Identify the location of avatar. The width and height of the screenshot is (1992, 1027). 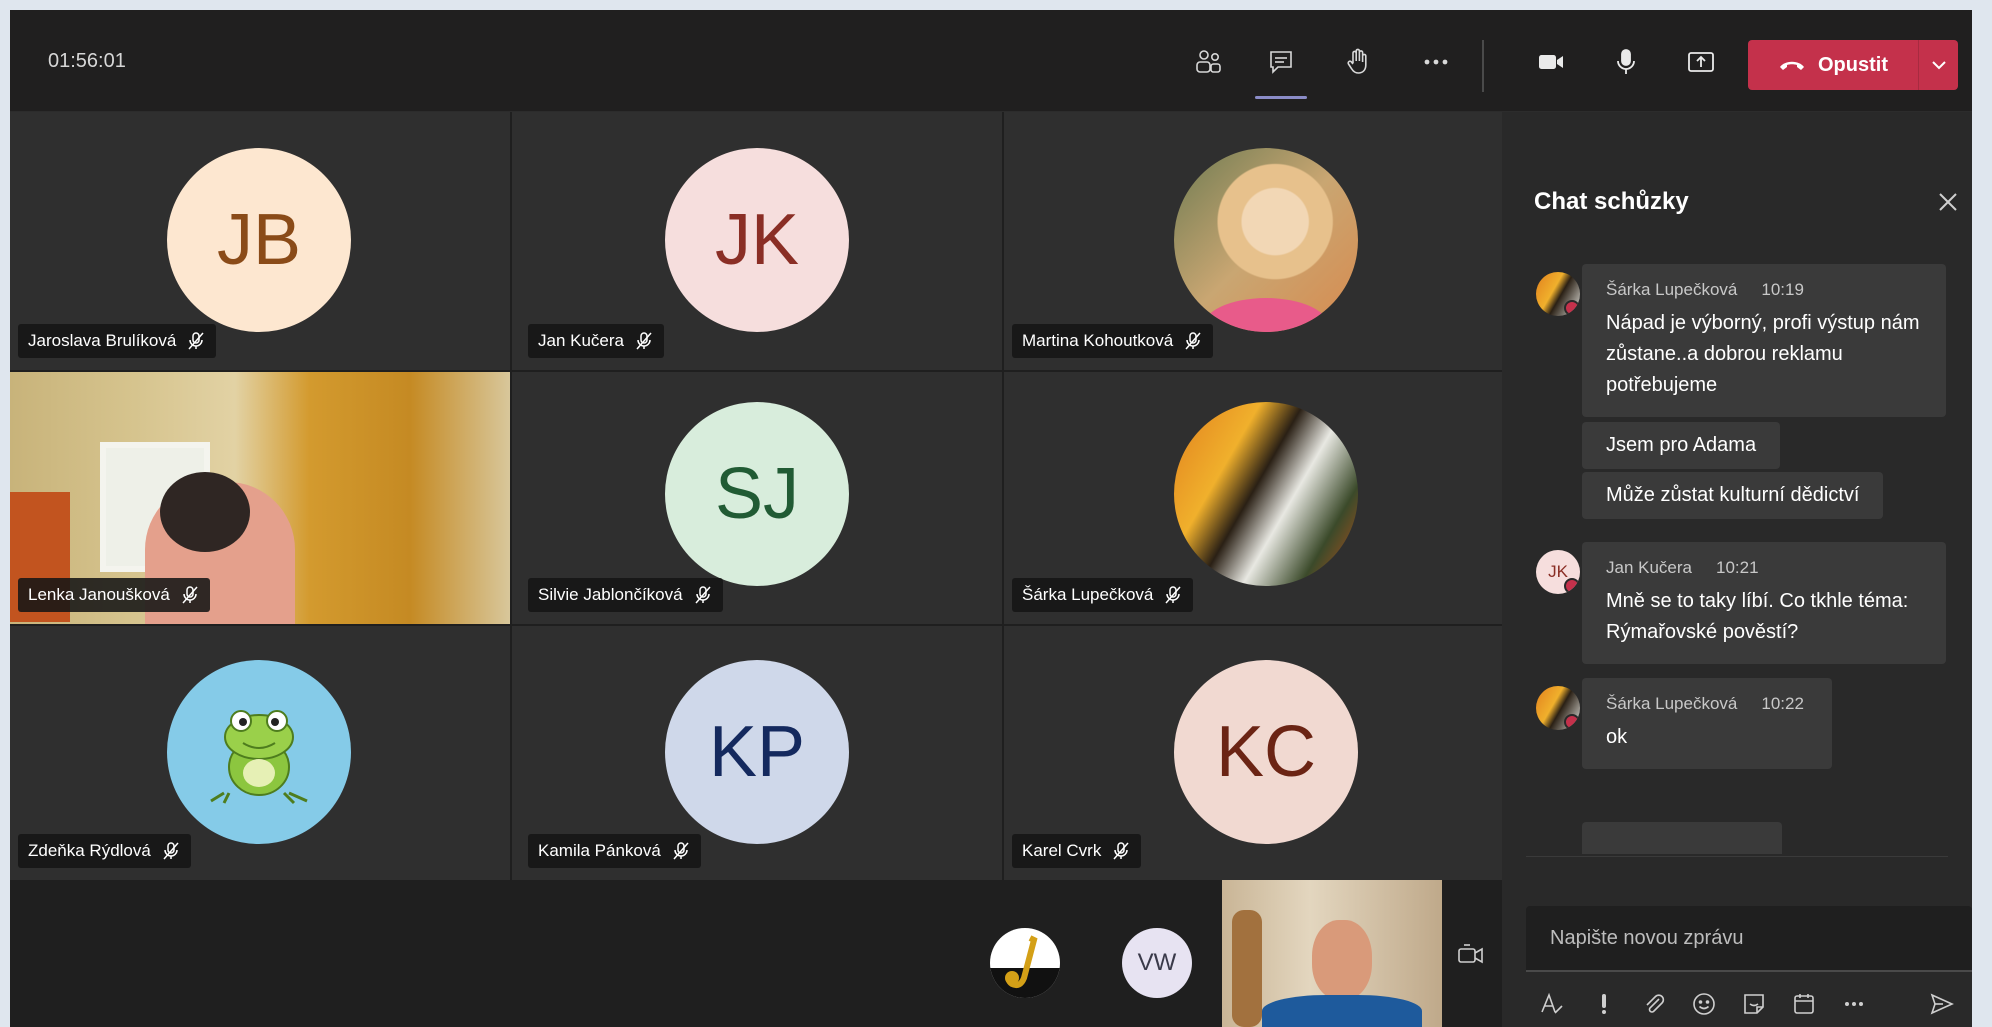
(1558, 708).